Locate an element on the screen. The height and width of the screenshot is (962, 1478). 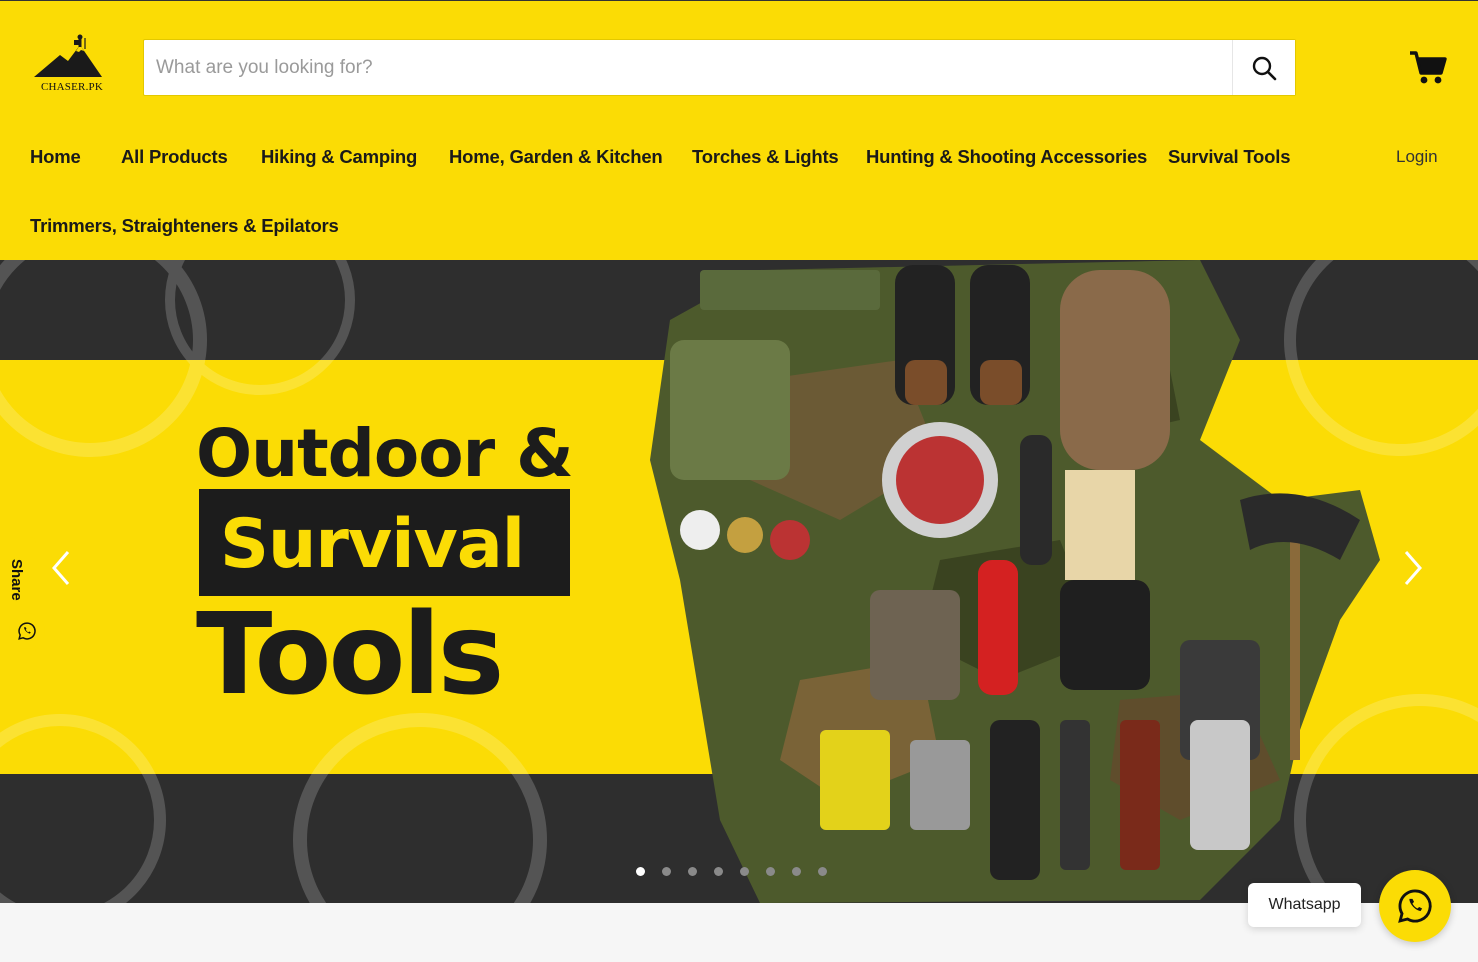
mountain-hiker-logo is located at coordinates (68, 55).